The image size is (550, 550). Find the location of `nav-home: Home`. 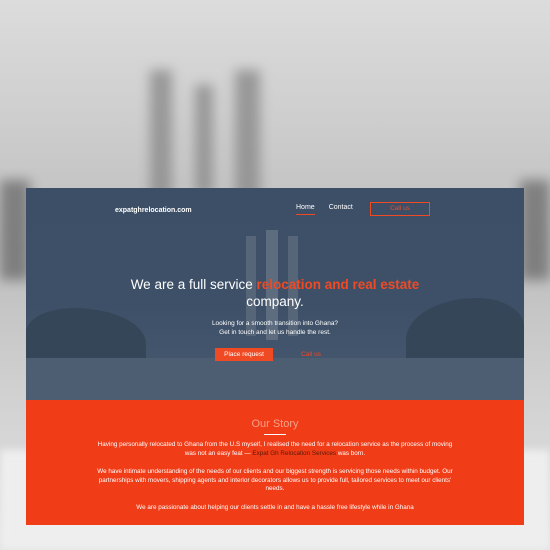

nav-home: Home is located at coordinates (305, 209).